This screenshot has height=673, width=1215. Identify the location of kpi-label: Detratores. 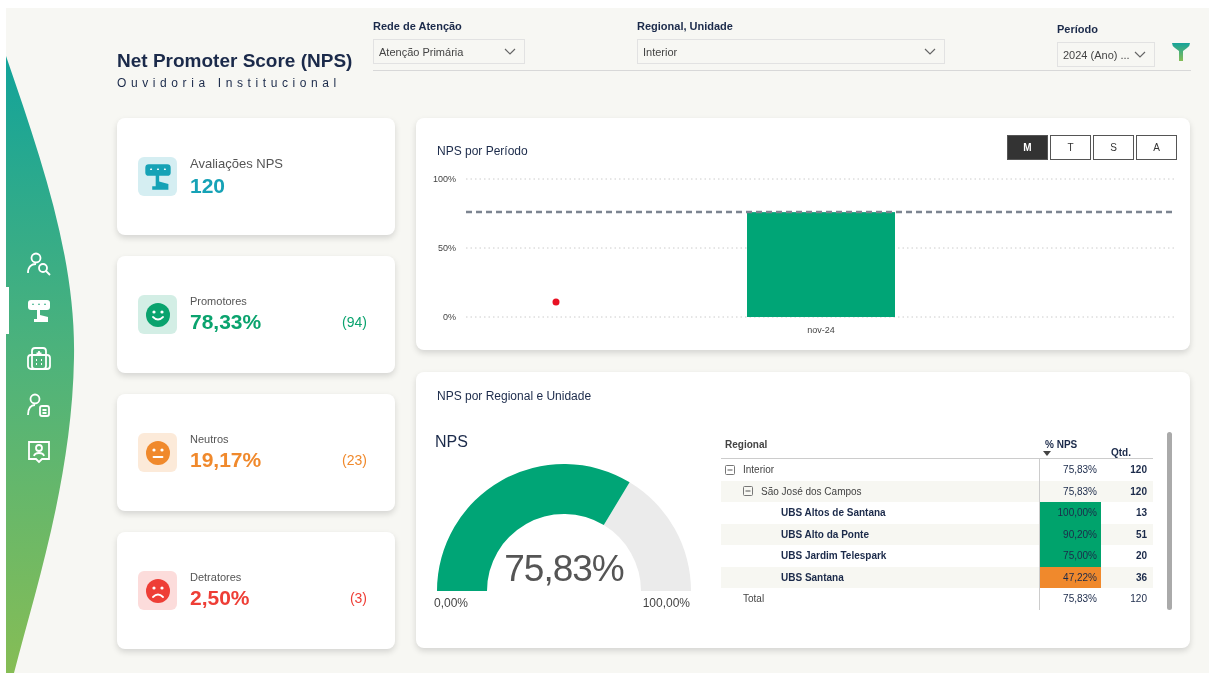
(216, 577).